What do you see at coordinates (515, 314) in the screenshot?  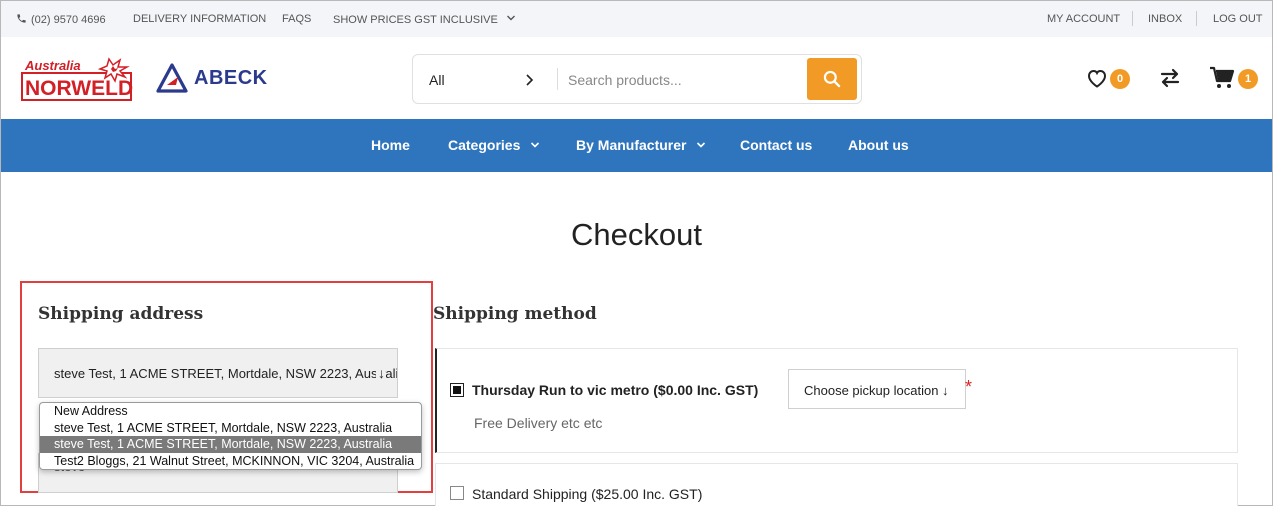 I see `shipping-method-heading: Shipping method` at bounding box center [515, 314].